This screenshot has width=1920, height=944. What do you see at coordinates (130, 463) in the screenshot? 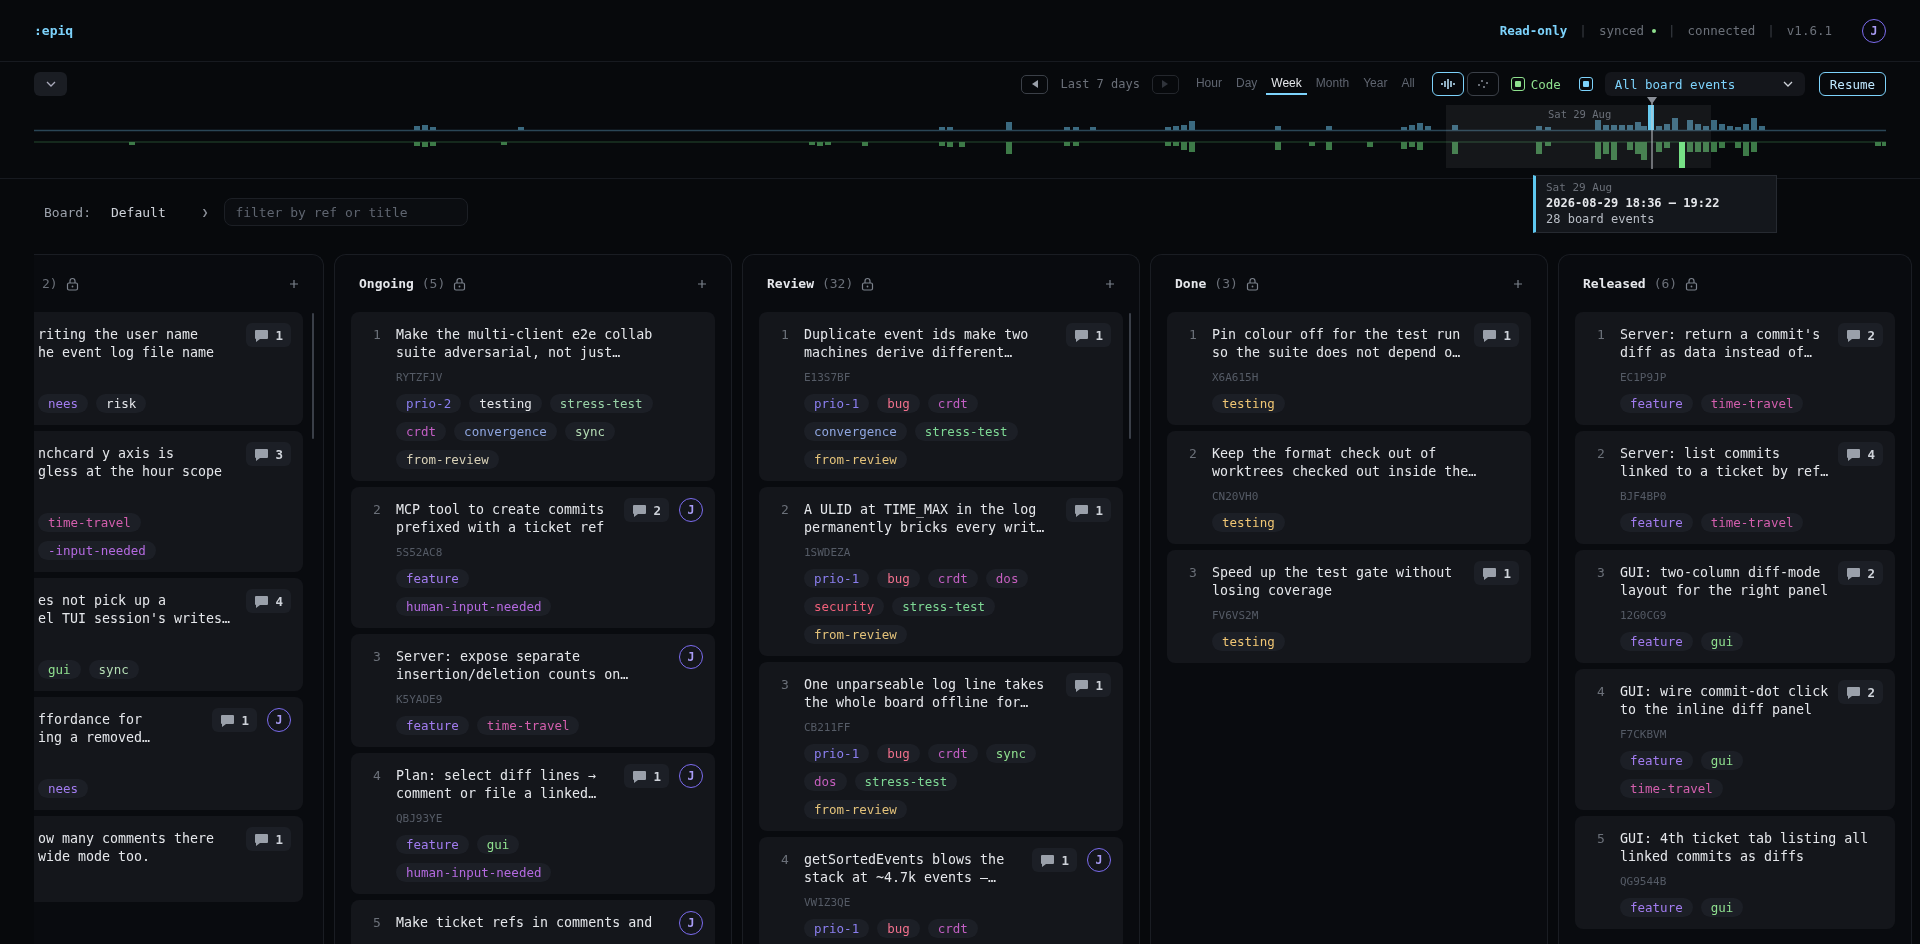
I see `ticket-title: nchcard y axis is gless at the hour scope` at bounding box center [130, 463].